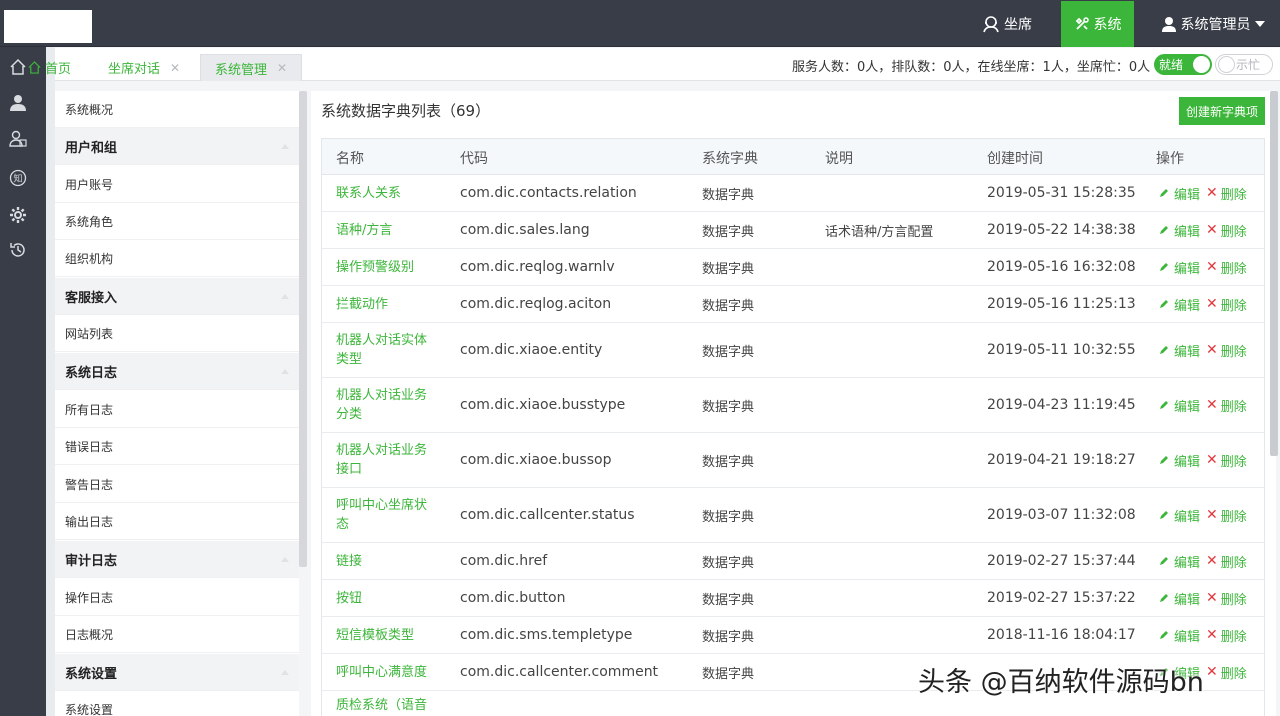  I want to click on dict-name-link: 语种/方言, so click(386, 230).